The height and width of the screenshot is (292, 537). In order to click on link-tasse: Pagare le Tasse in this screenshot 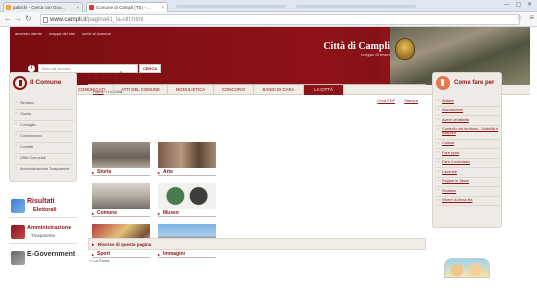, I will do `click(468, 182)`.